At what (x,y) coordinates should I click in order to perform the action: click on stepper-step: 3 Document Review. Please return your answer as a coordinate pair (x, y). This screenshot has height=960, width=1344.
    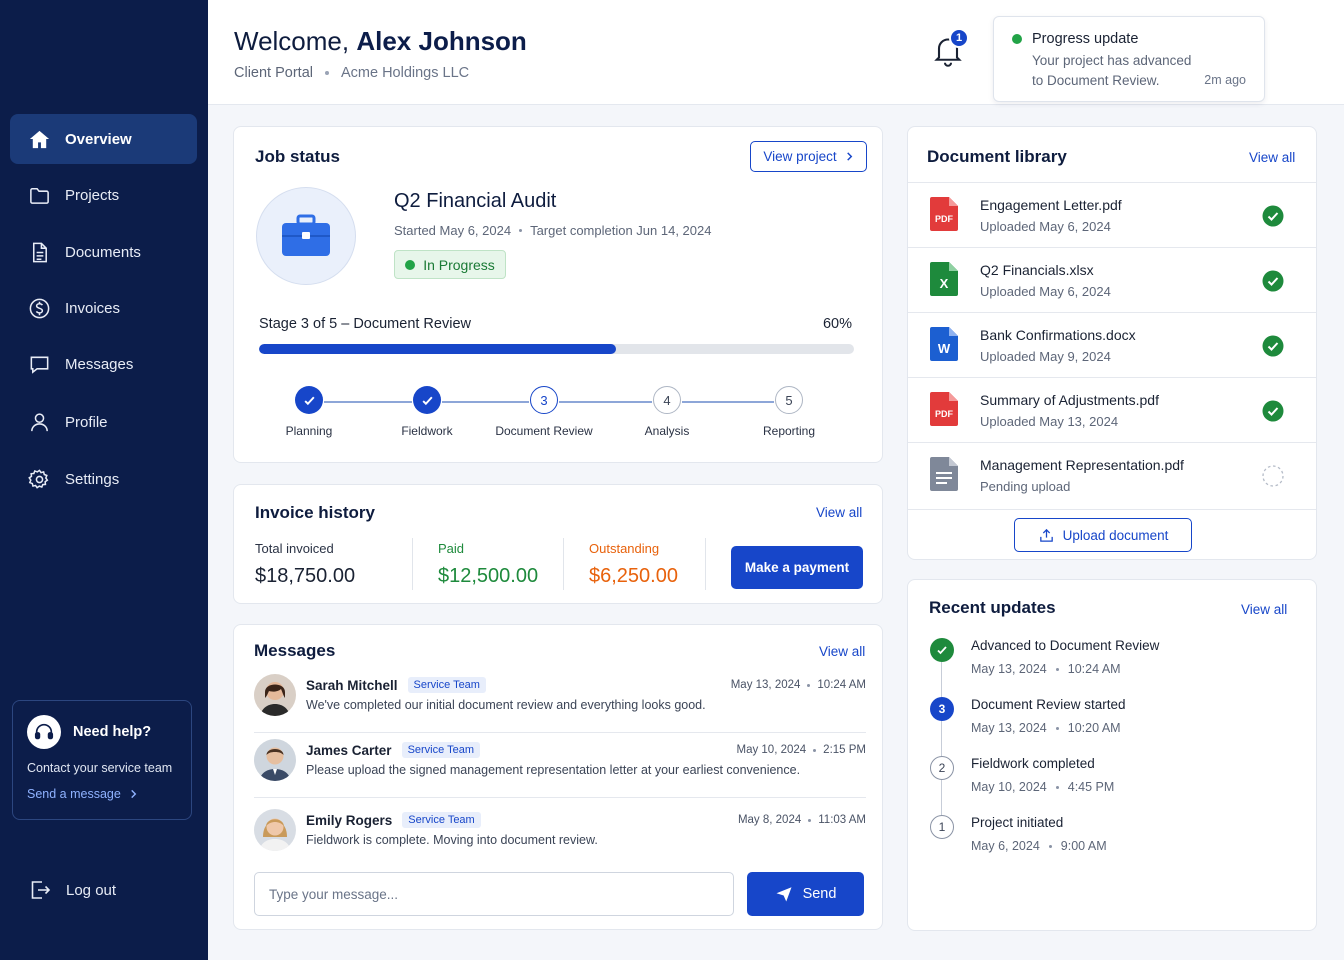
    Looking at the image, I should click on (544, 412).